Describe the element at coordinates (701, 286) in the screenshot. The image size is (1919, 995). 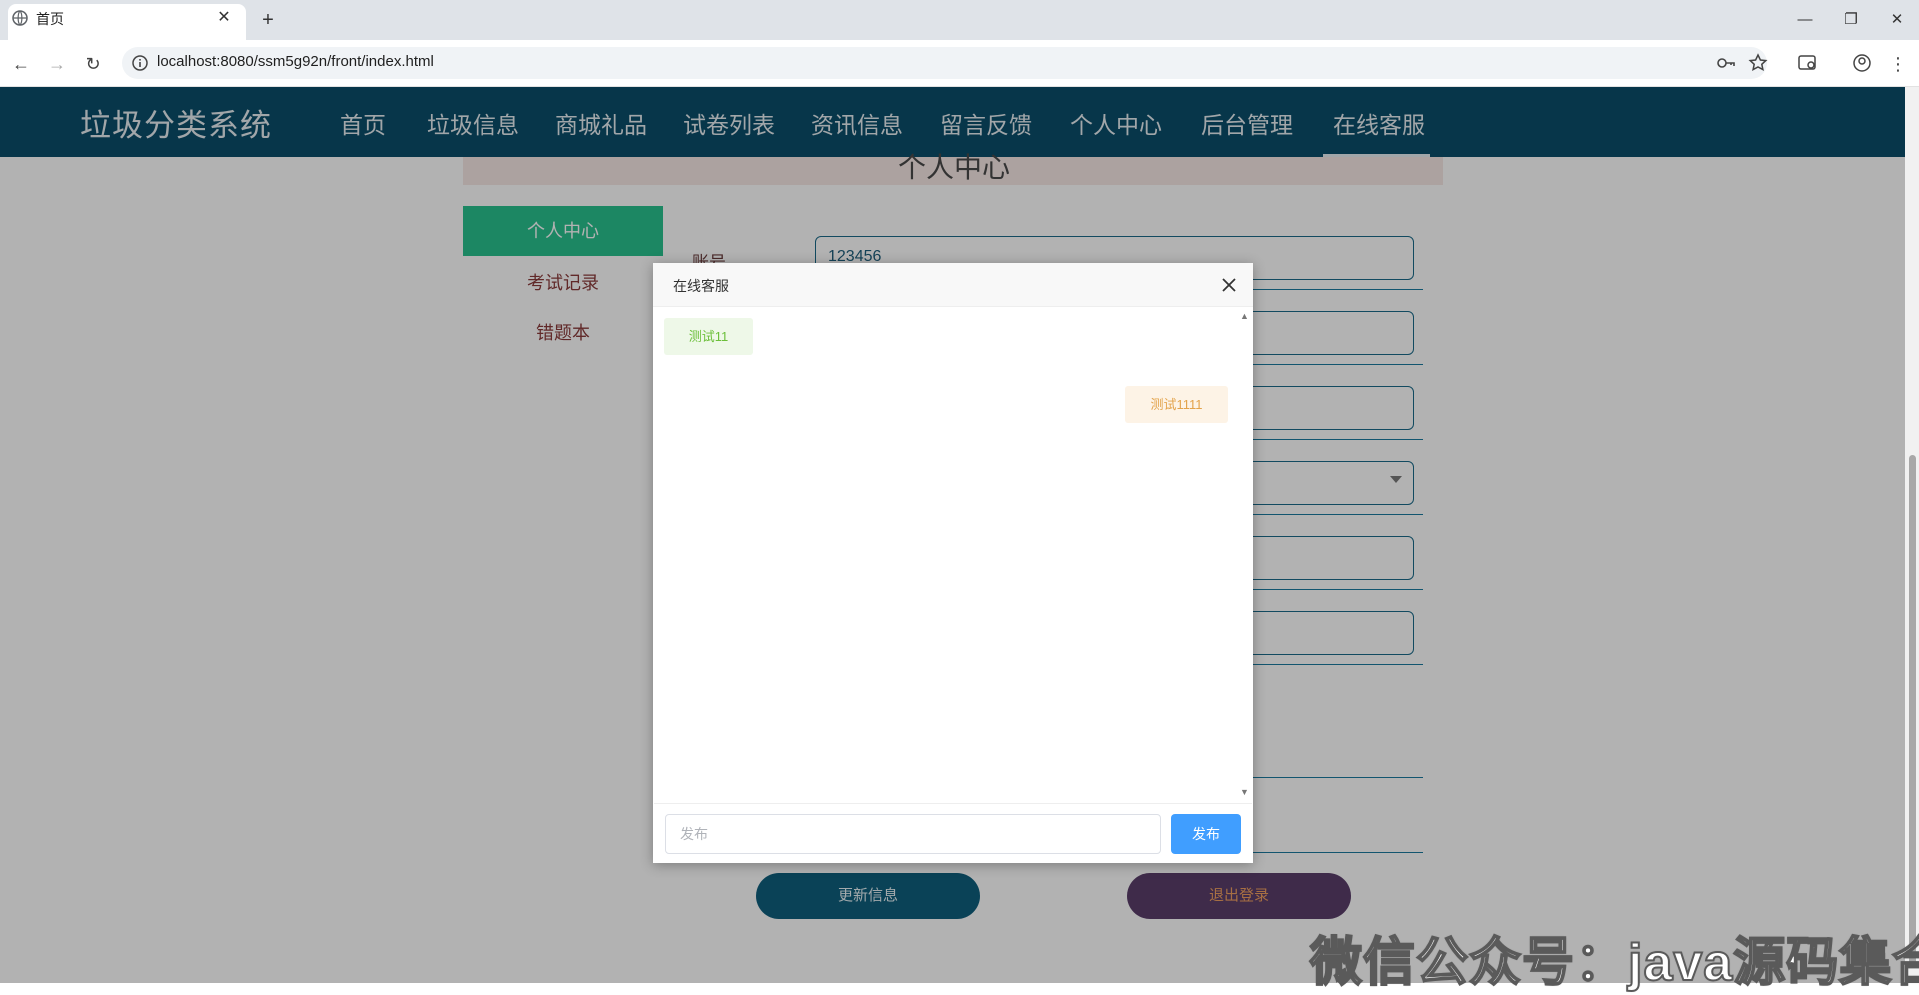
I see `dialog-title: 在线客服` at that location.